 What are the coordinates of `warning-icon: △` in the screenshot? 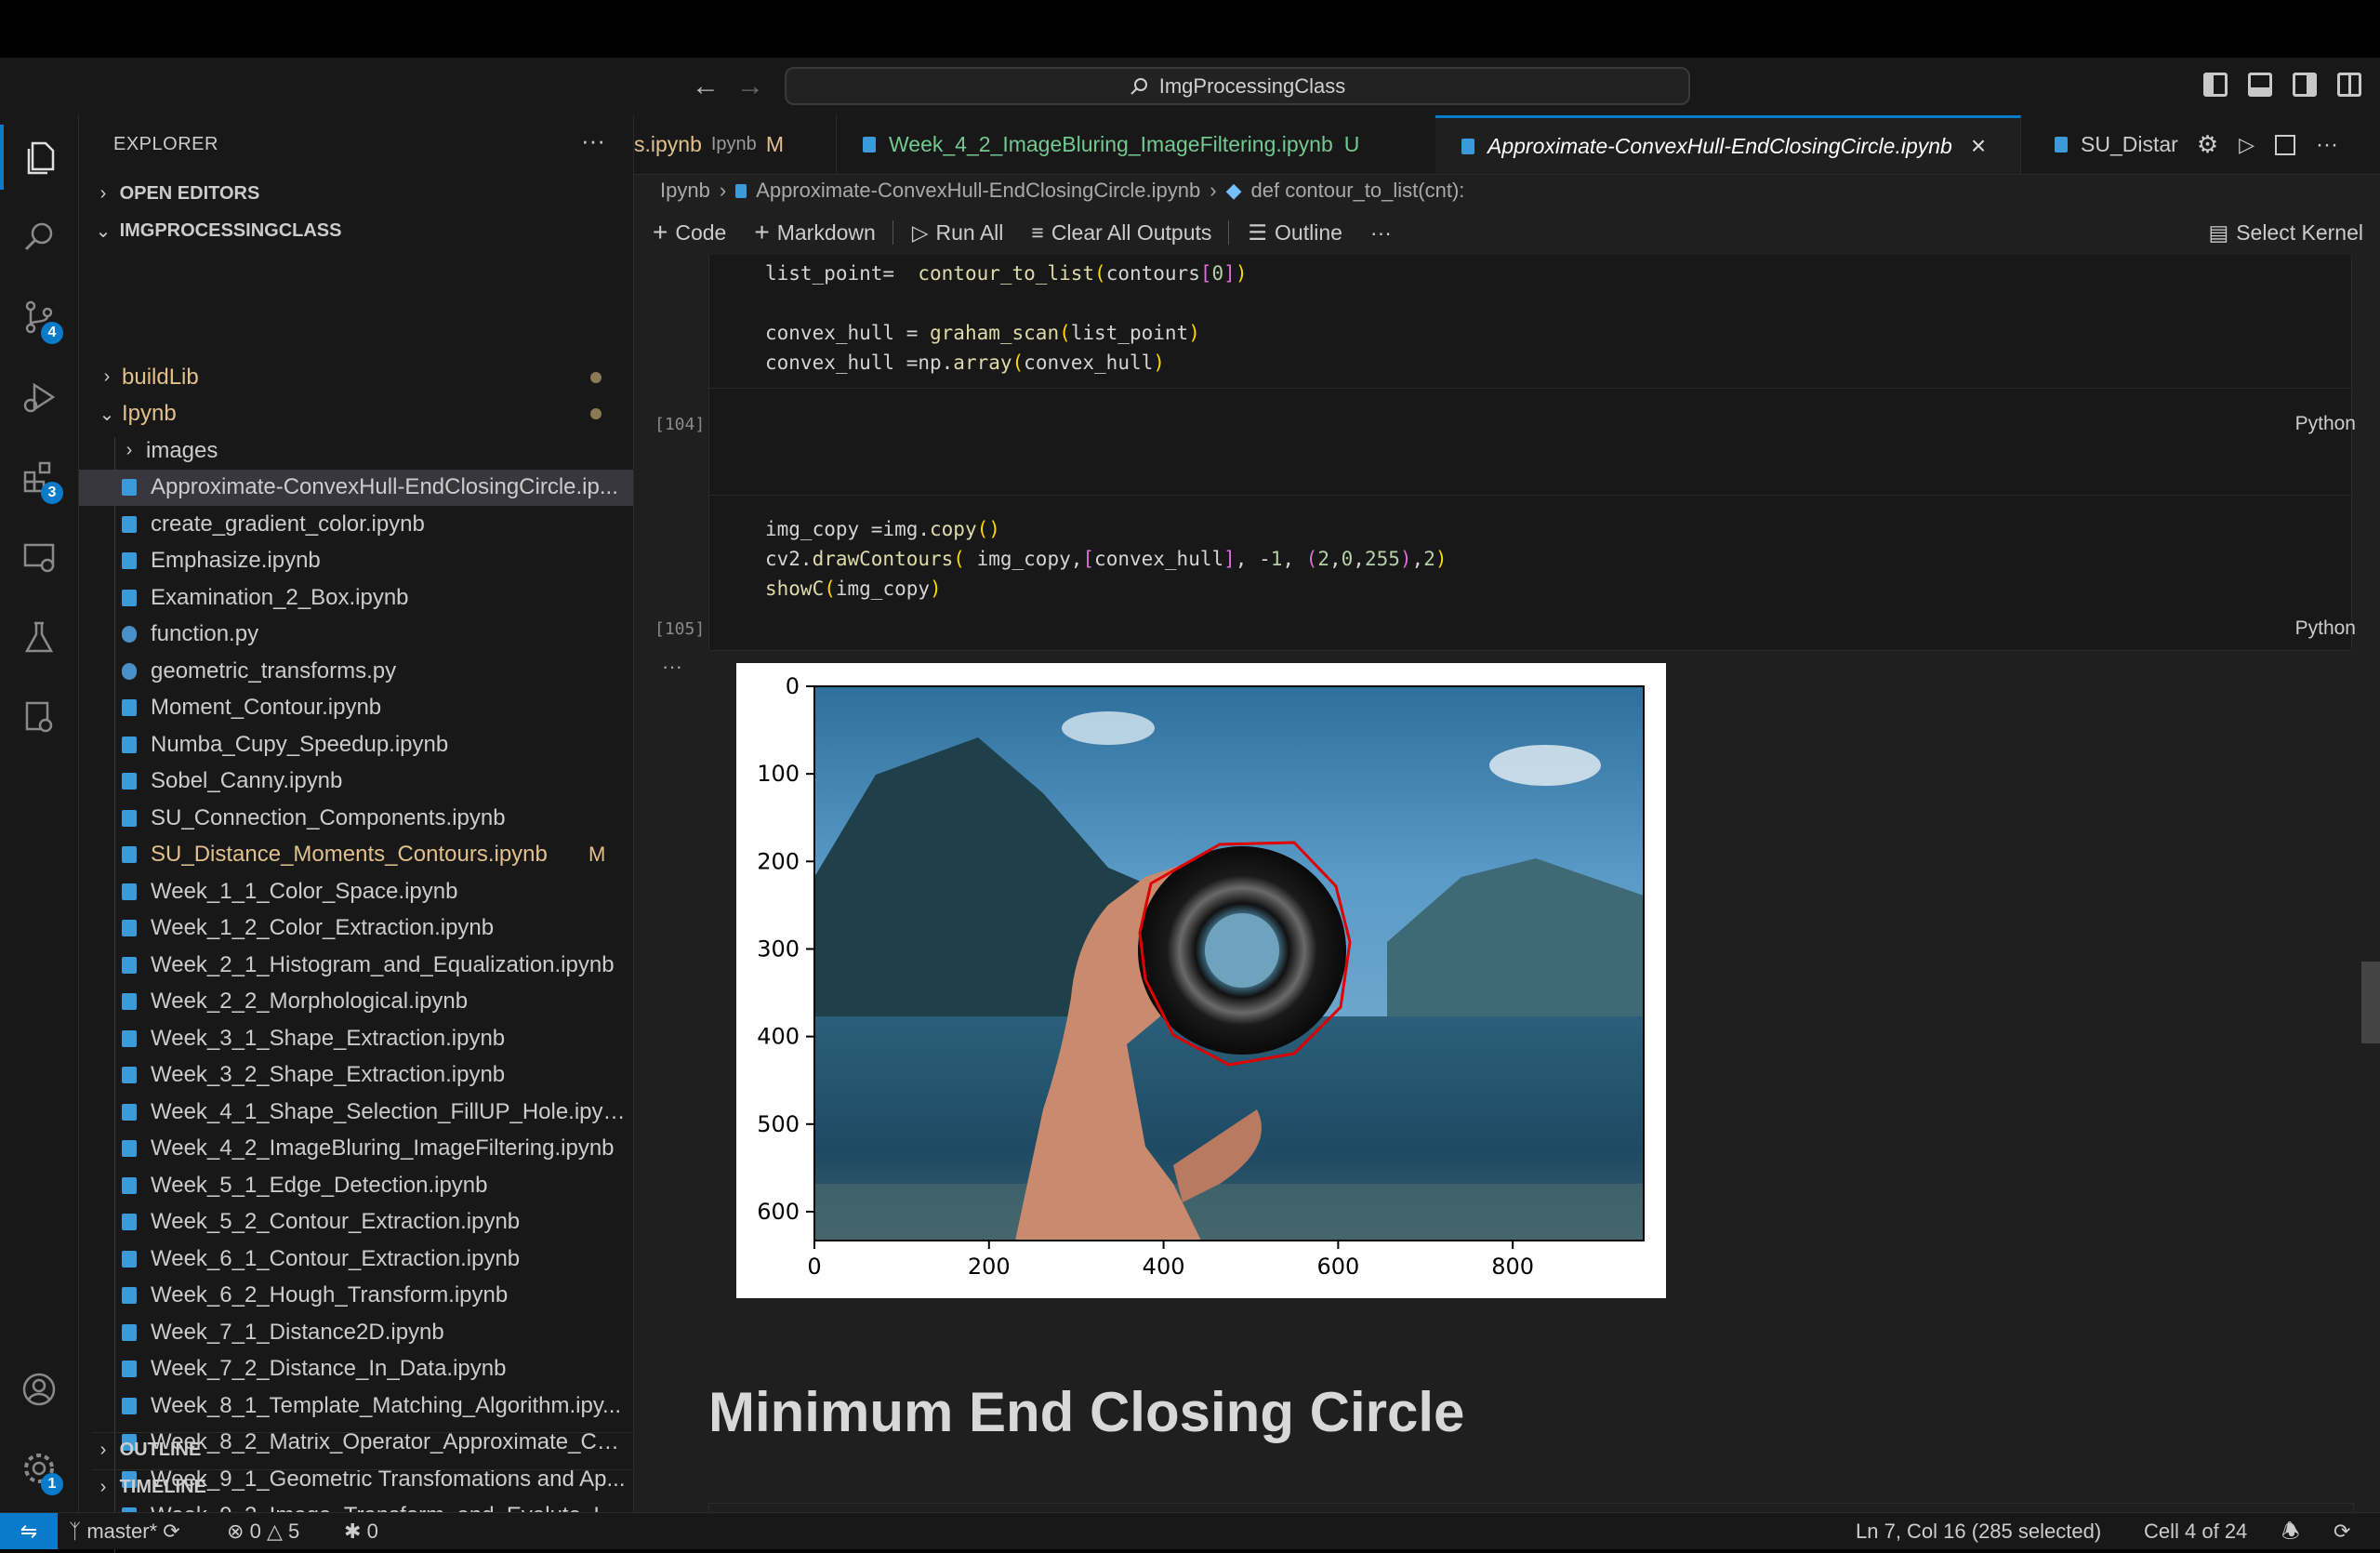 It's located at (274, 1531).